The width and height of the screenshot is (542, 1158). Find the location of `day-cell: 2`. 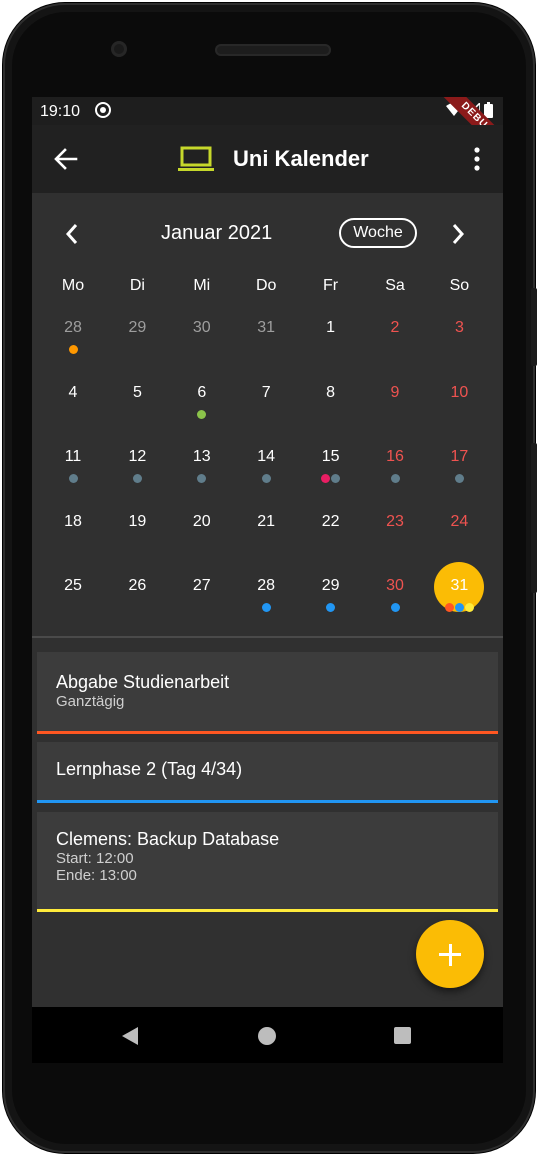

day-cell: 2 is located at coordinates (395, 328).